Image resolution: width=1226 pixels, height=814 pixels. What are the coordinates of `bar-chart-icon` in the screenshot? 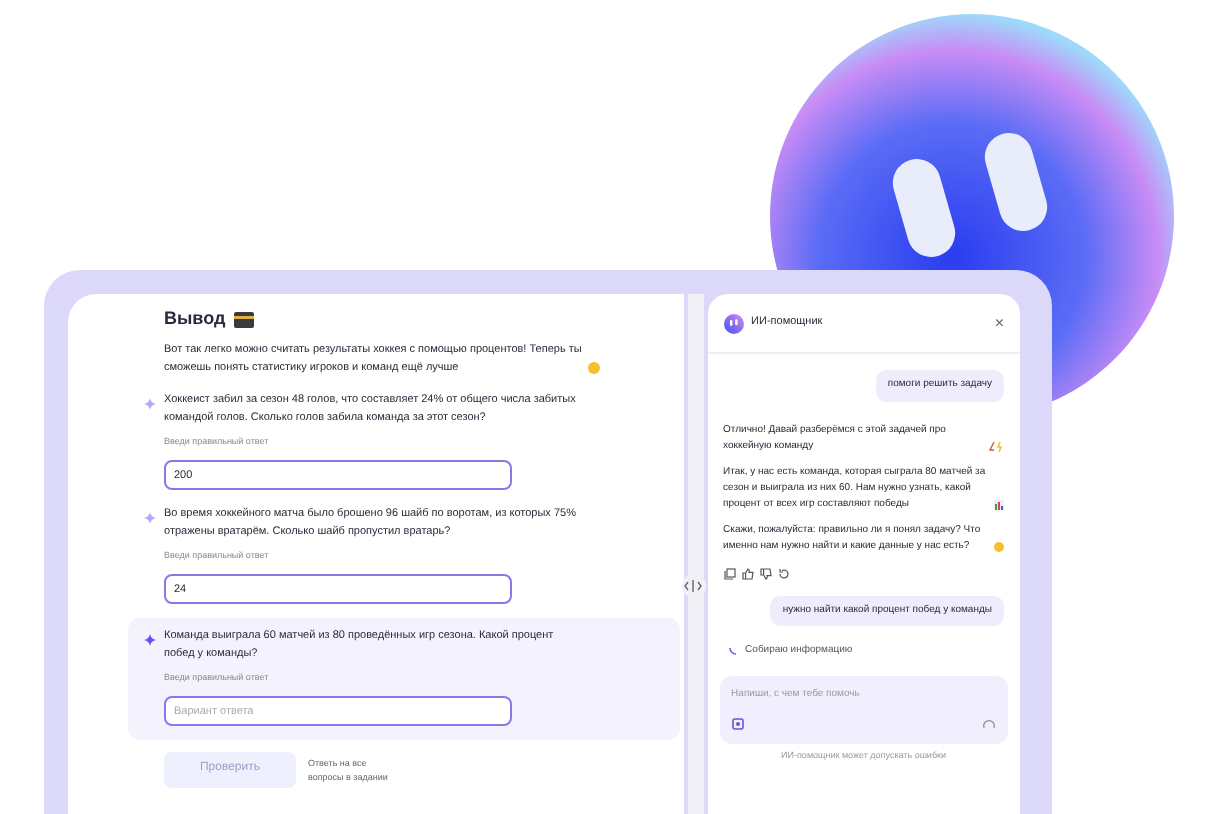 It's located at (999, 504).